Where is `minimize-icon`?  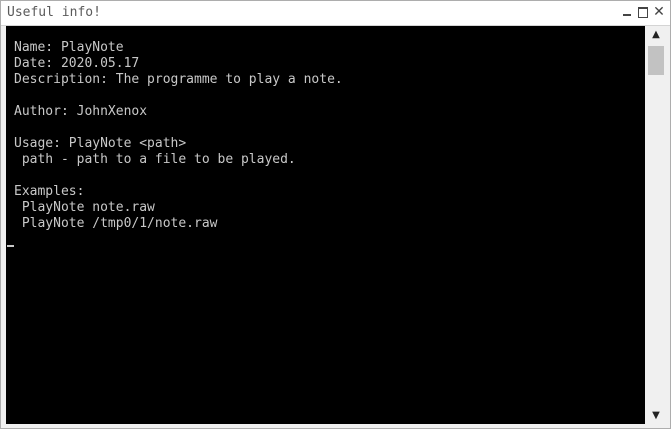
minimize-icon is located at coordinates (627, 15).